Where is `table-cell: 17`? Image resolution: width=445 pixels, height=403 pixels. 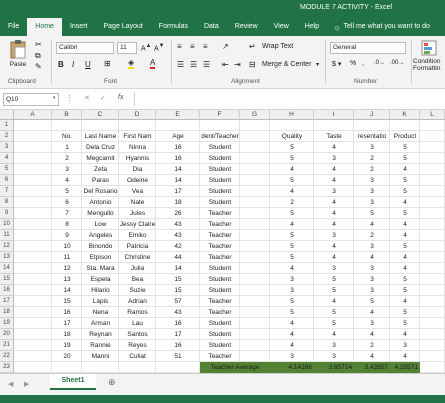
table-cell: 17 is located at coordinates (67, 323).